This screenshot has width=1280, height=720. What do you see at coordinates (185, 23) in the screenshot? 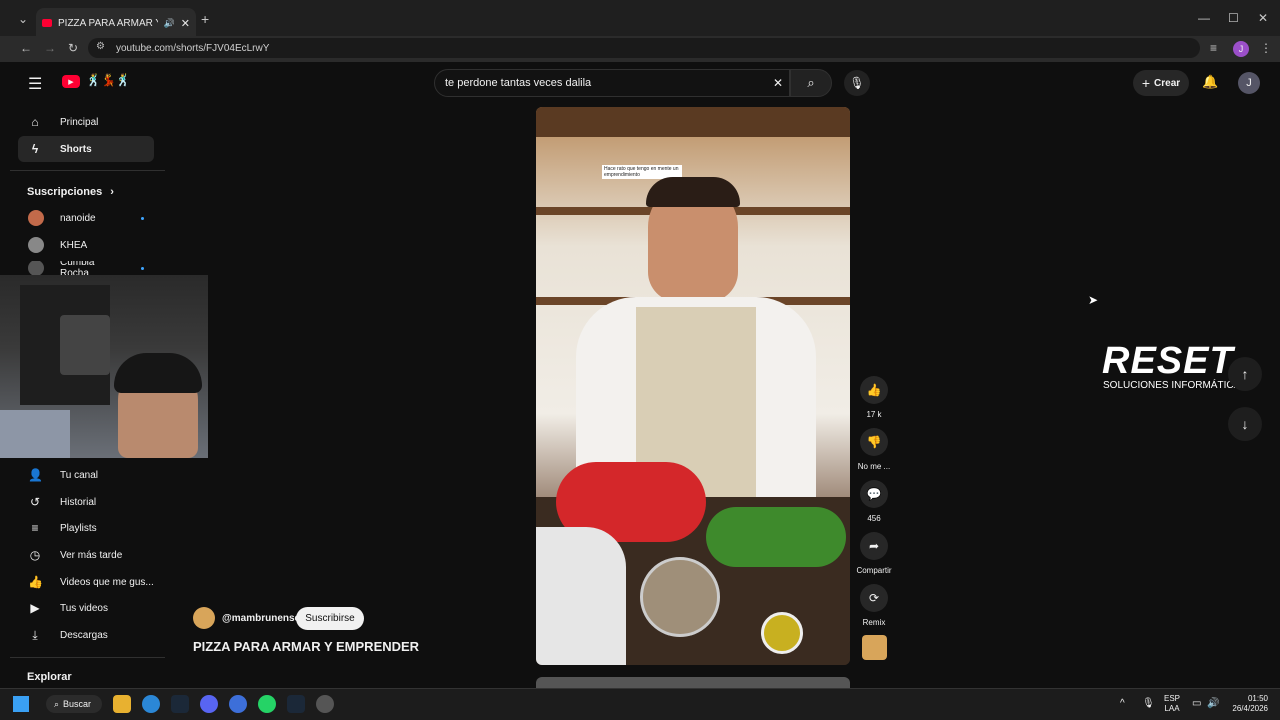
I see `close-tab-icon: ✕` at bounding box center [185, 23].